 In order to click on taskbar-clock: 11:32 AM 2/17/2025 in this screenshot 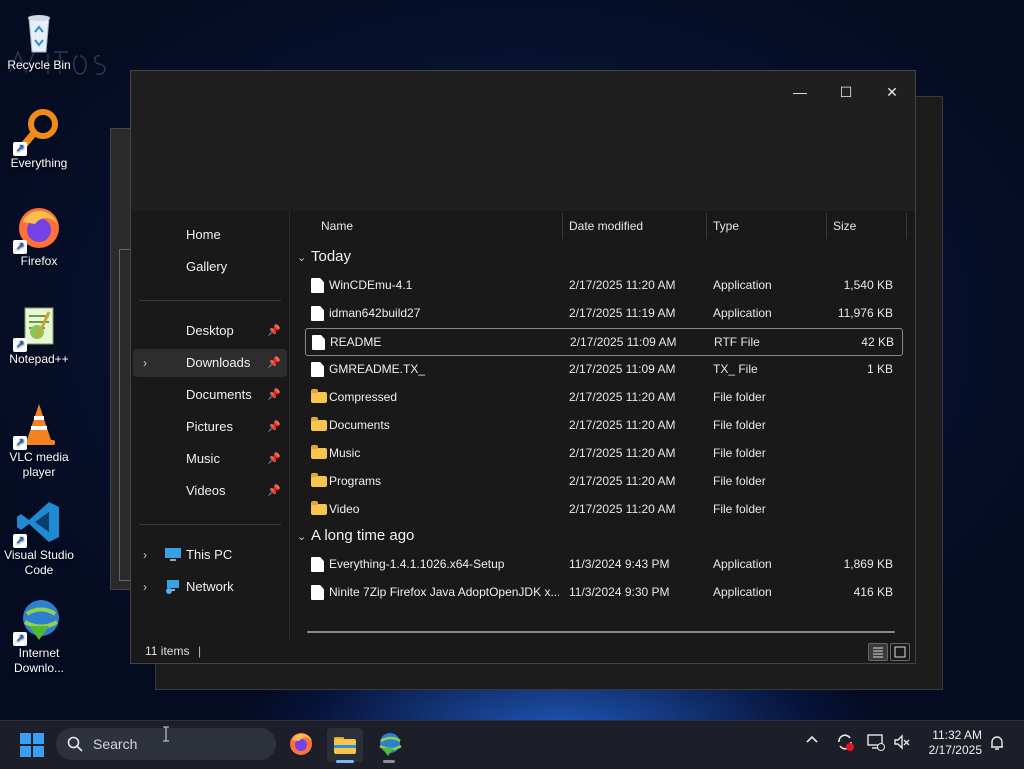, I will do `click(950, 743)`.